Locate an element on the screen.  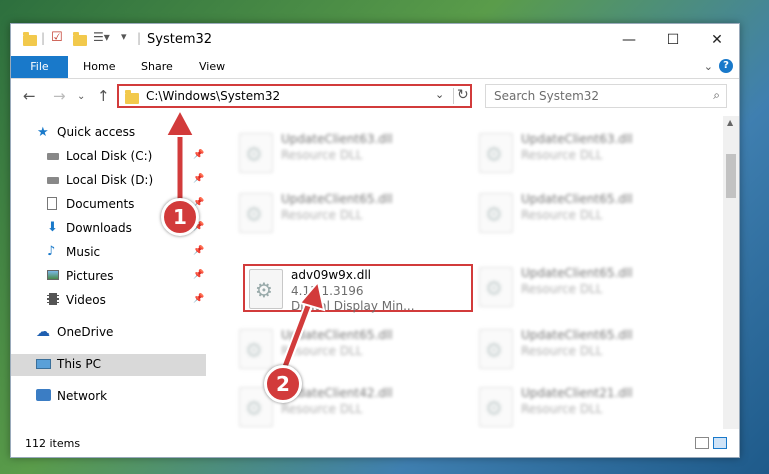
sidebar-item-label: Pictures is located at coordinates (90, 276).